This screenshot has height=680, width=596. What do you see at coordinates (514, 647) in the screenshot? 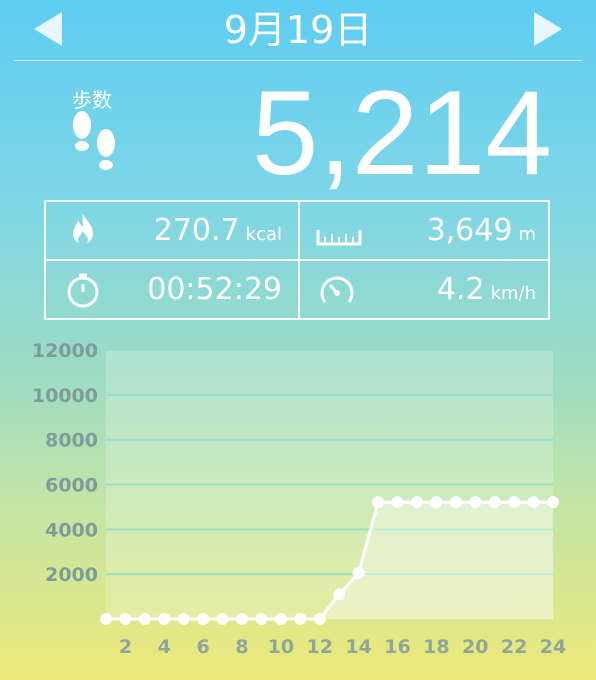
I see `x-tick-label: 22` at bounding box center [514, 647].